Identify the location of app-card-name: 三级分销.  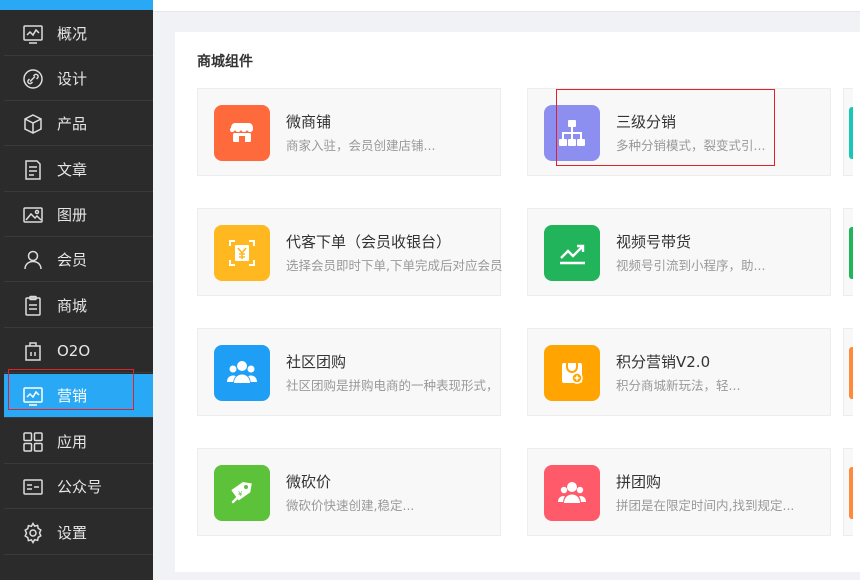
(646, 122).